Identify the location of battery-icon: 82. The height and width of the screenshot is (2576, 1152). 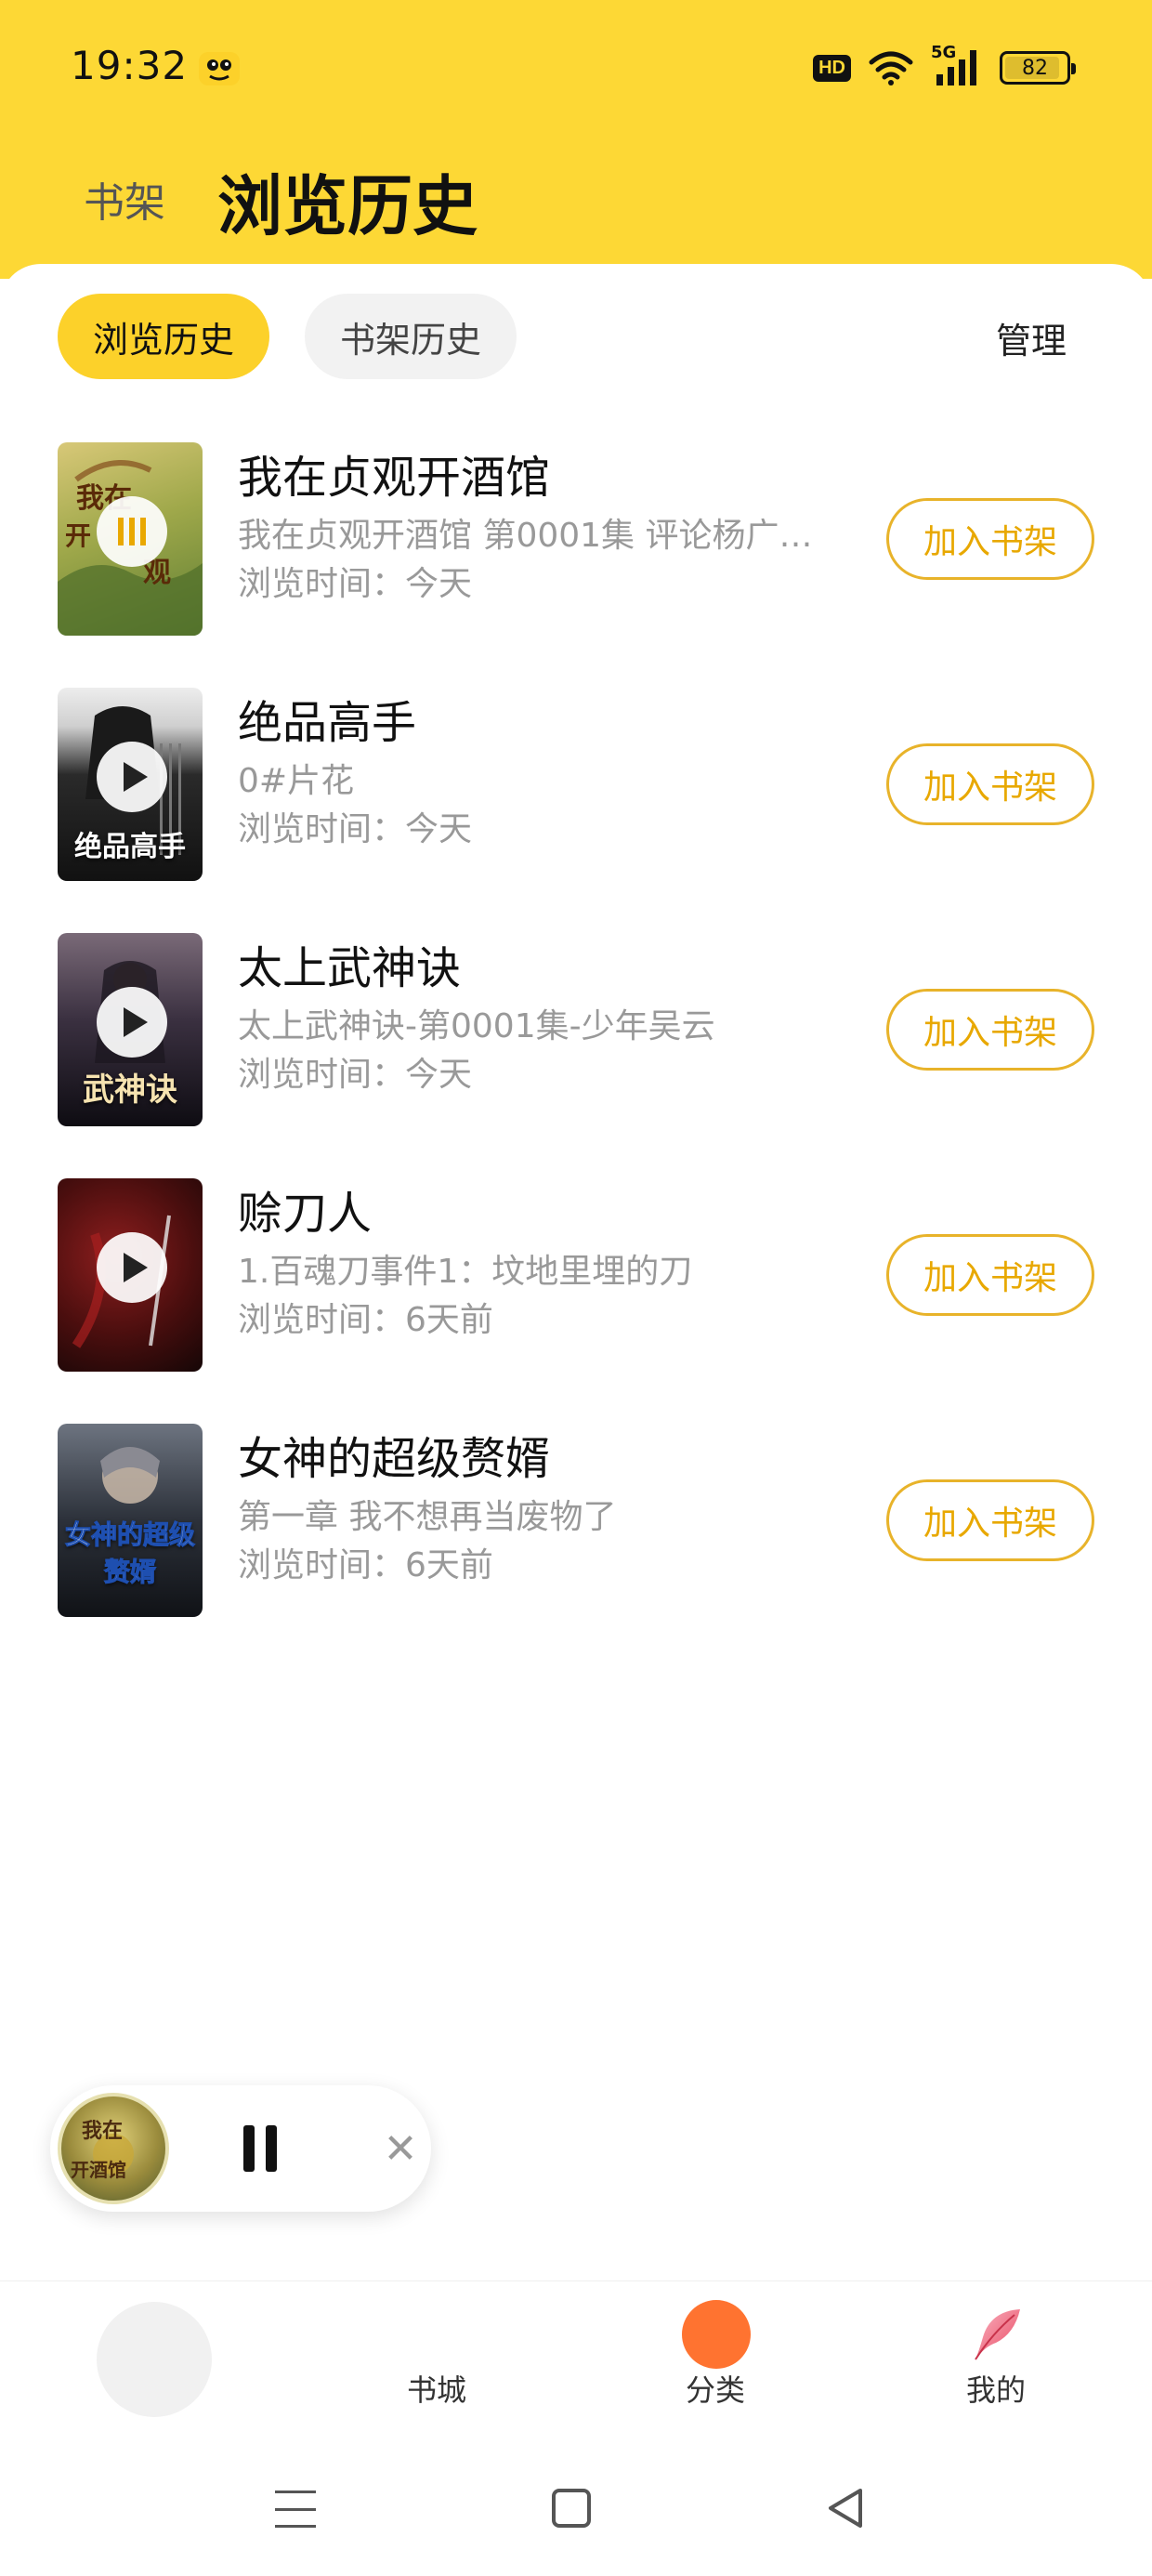
(1038, 68).